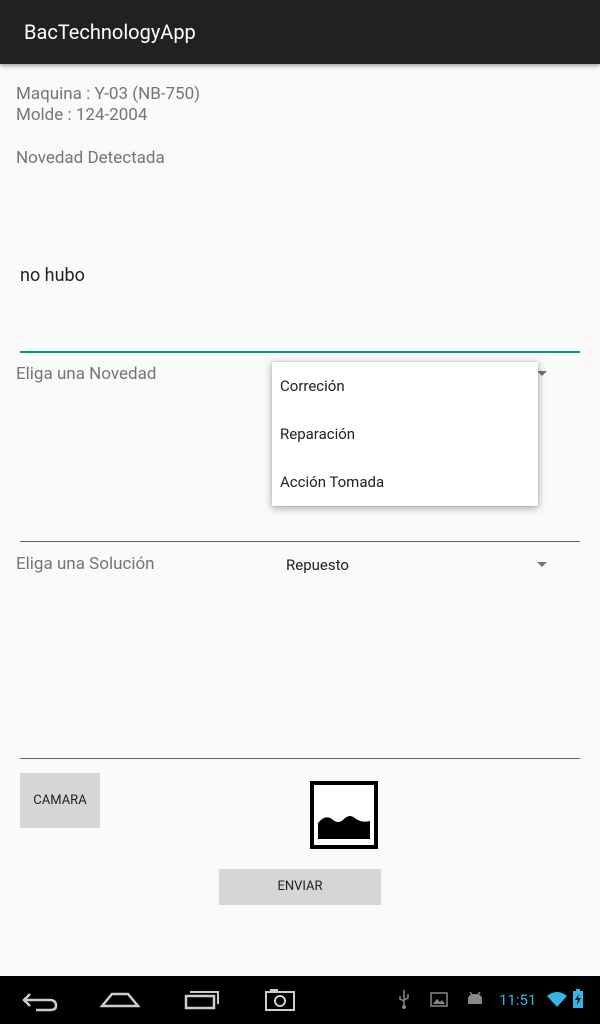  I want to click on novedad-detectada-input-underline, so click(300, 352).